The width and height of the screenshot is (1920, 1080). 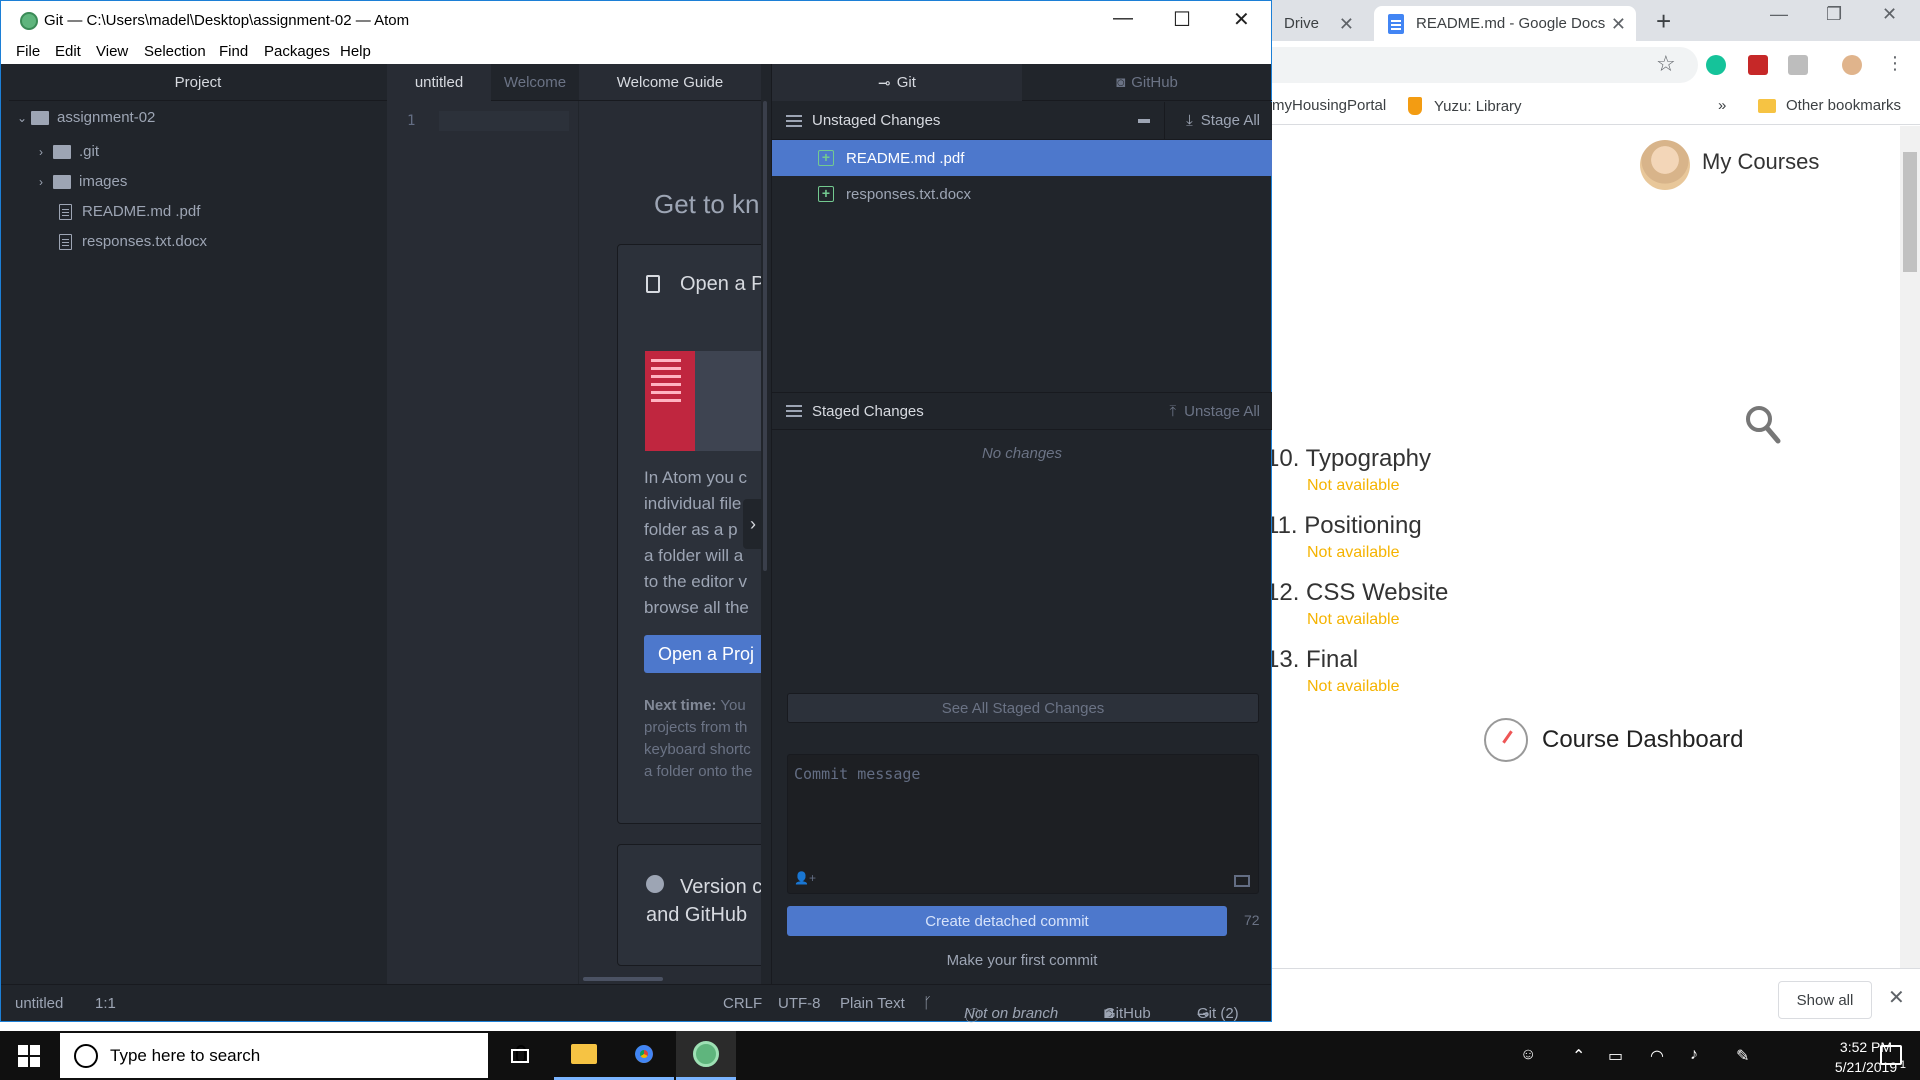 I want to click on menu-edit: Edit, so click(x=68, y=51).